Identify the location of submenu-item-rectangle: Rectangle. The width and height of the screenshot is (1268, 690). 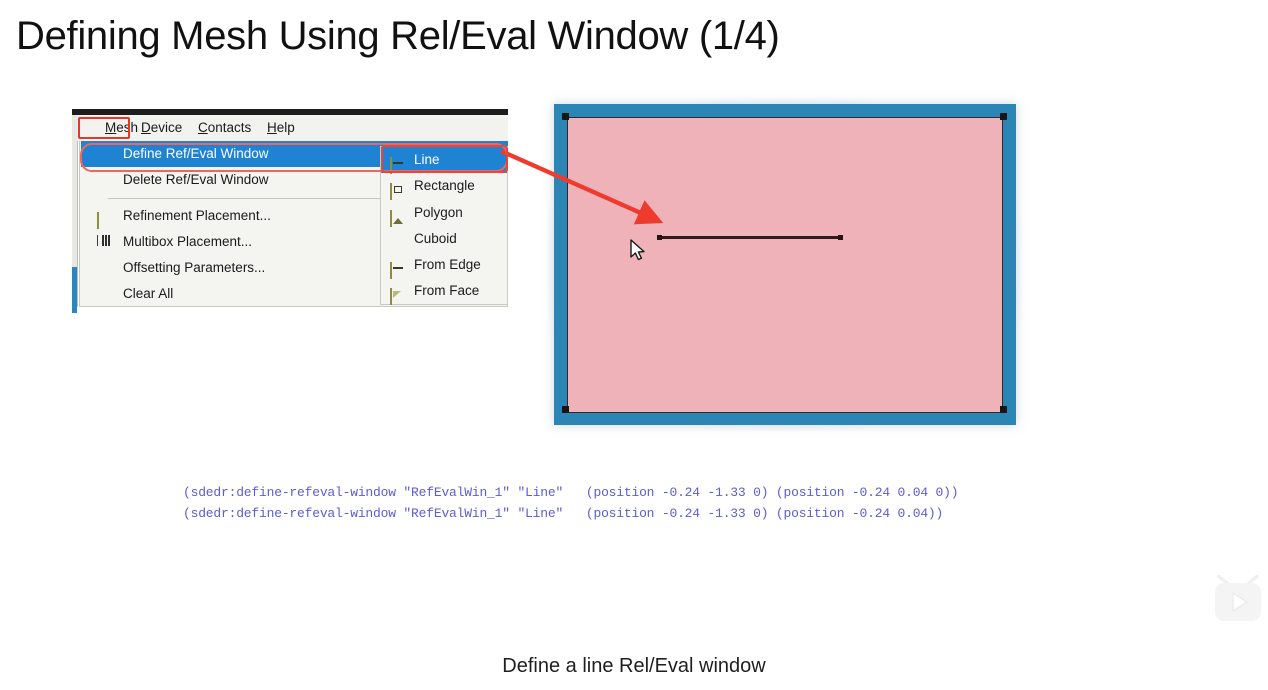
(444, 186).